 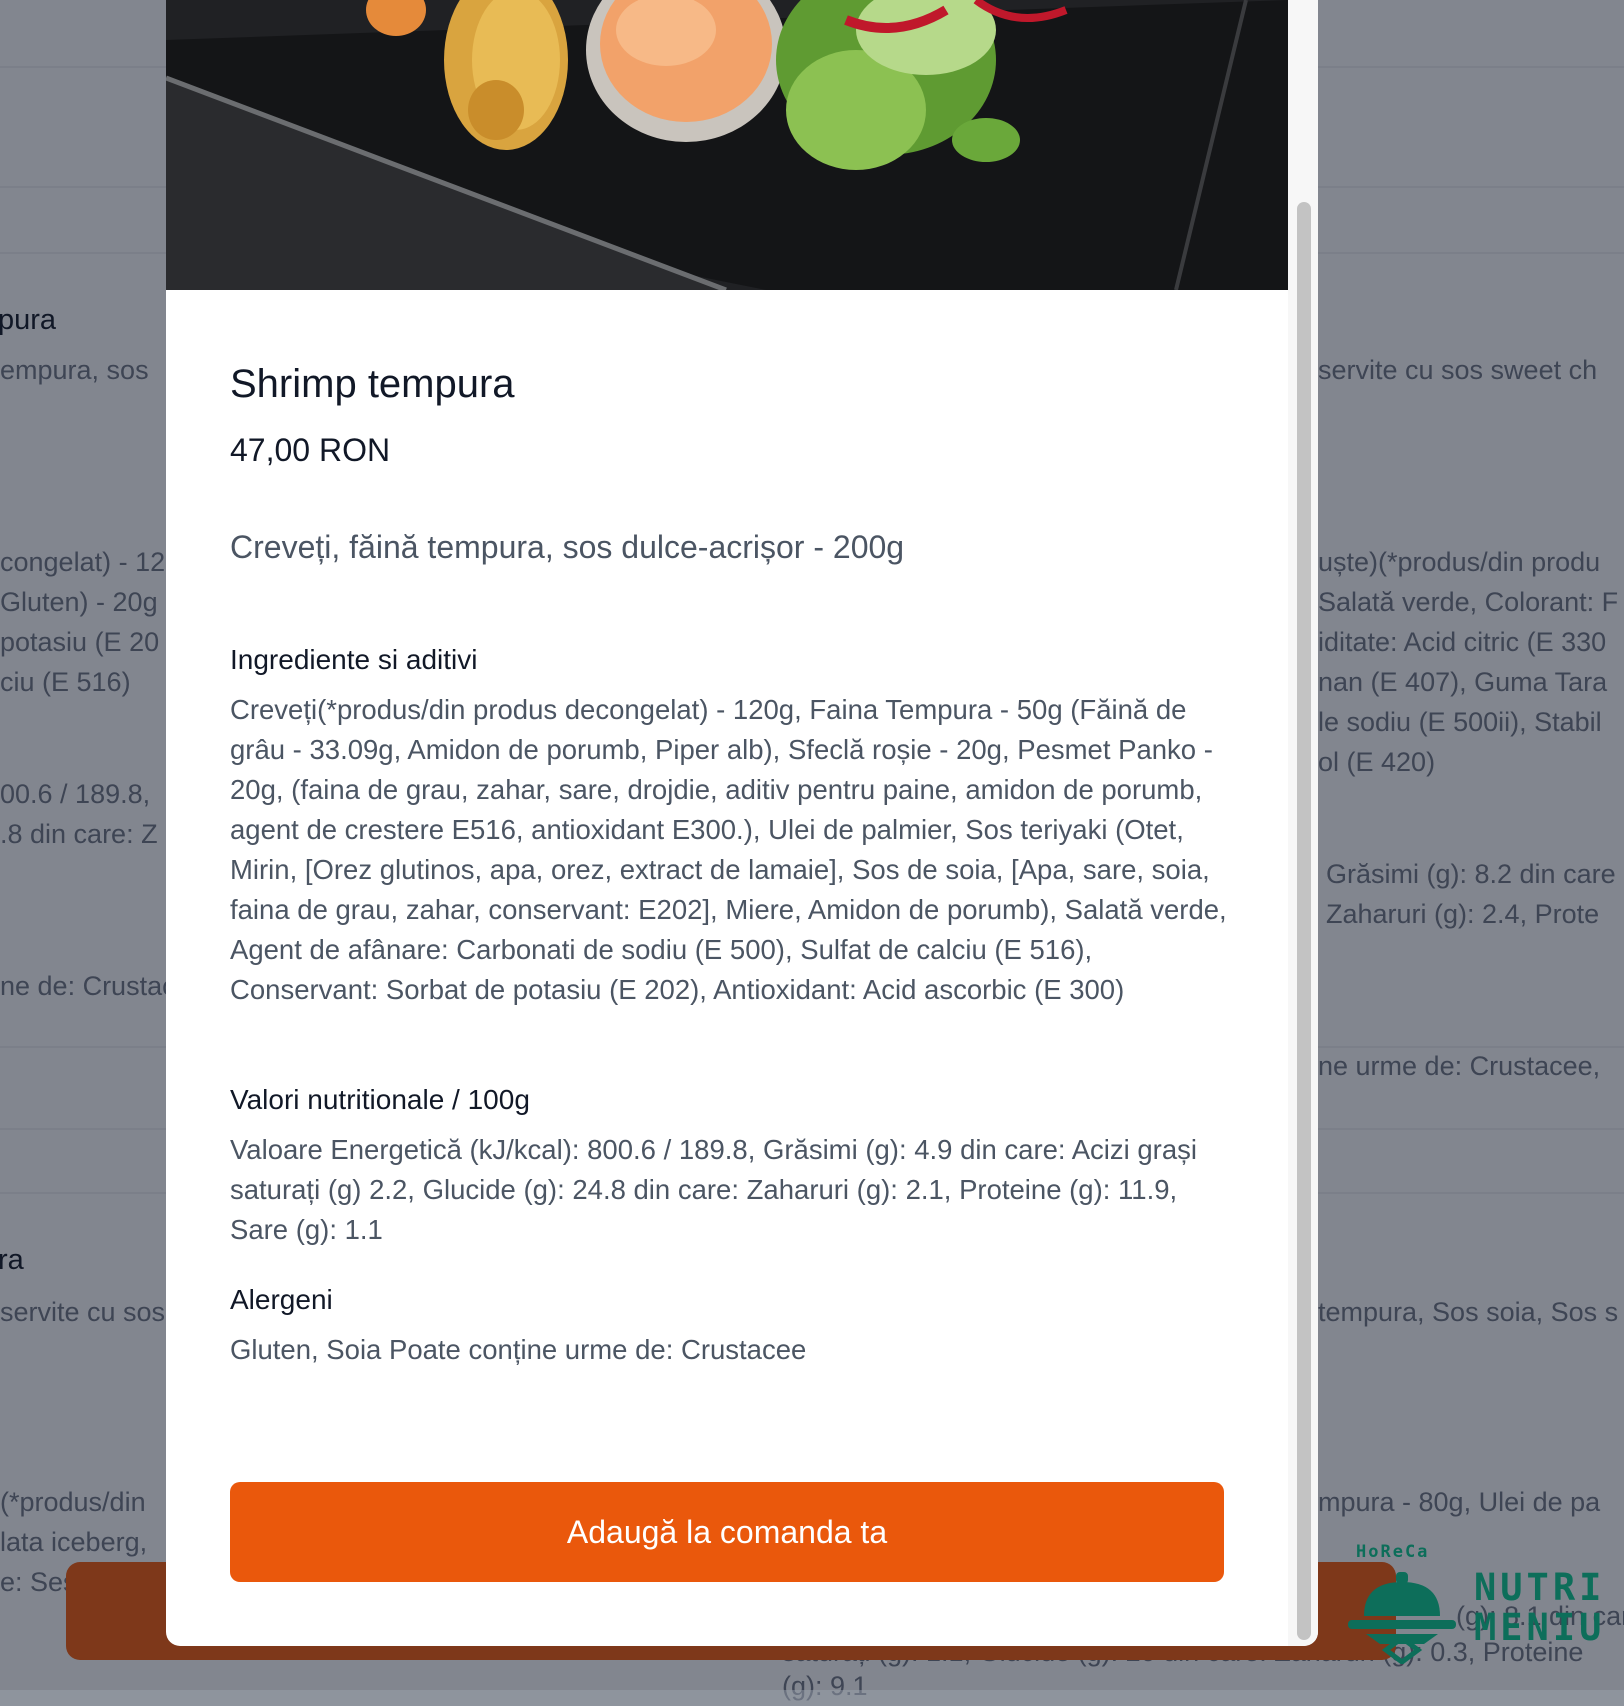 What do you see at coordinates (372, 384) in the screenshot?
I see `product-title: Shrimp tempura` at bounding box center [372, 384].